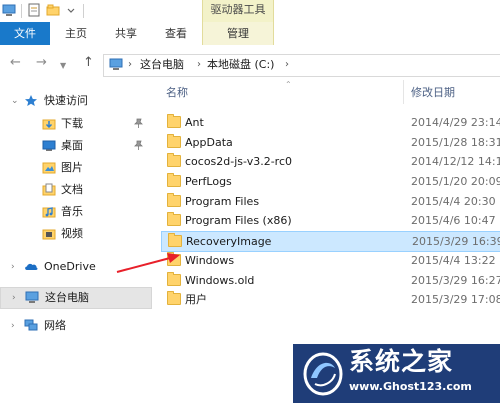 The width and height of the screenshot is (500, 403). I want to click on watermark-url: www.Ghost123.com, so click(410, 386).